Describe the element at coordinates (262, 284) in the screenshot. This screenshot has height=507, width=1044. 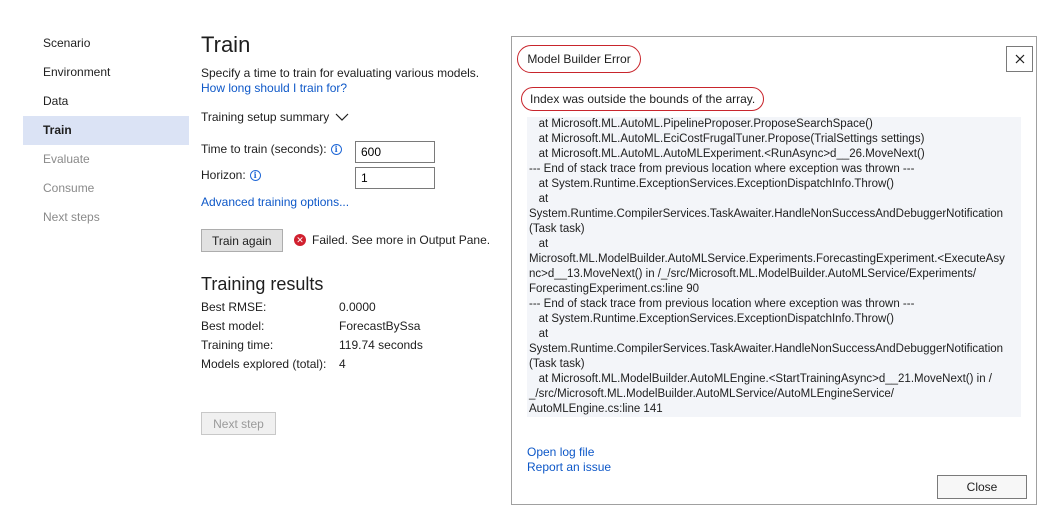
I see `training-results-title: Training results` at that location.